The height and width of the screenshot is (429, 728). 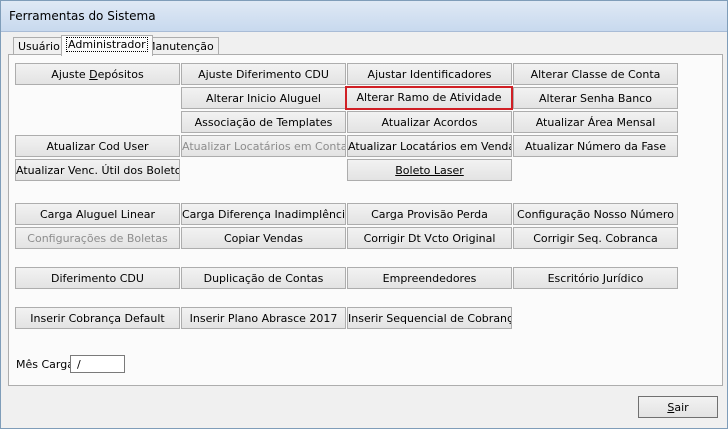 I want to click on escritorio-juridico-button: Escritório Jurídico, so click(x=595, y=278).